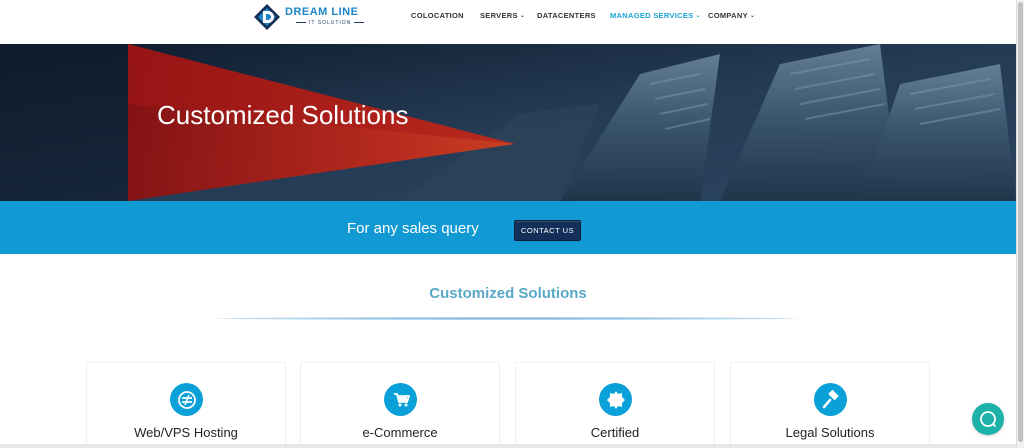 Image resolution: width=1024 pixels, height=448 pixels. I want to click on section-title: Customized Solutions, so click(508, 293).